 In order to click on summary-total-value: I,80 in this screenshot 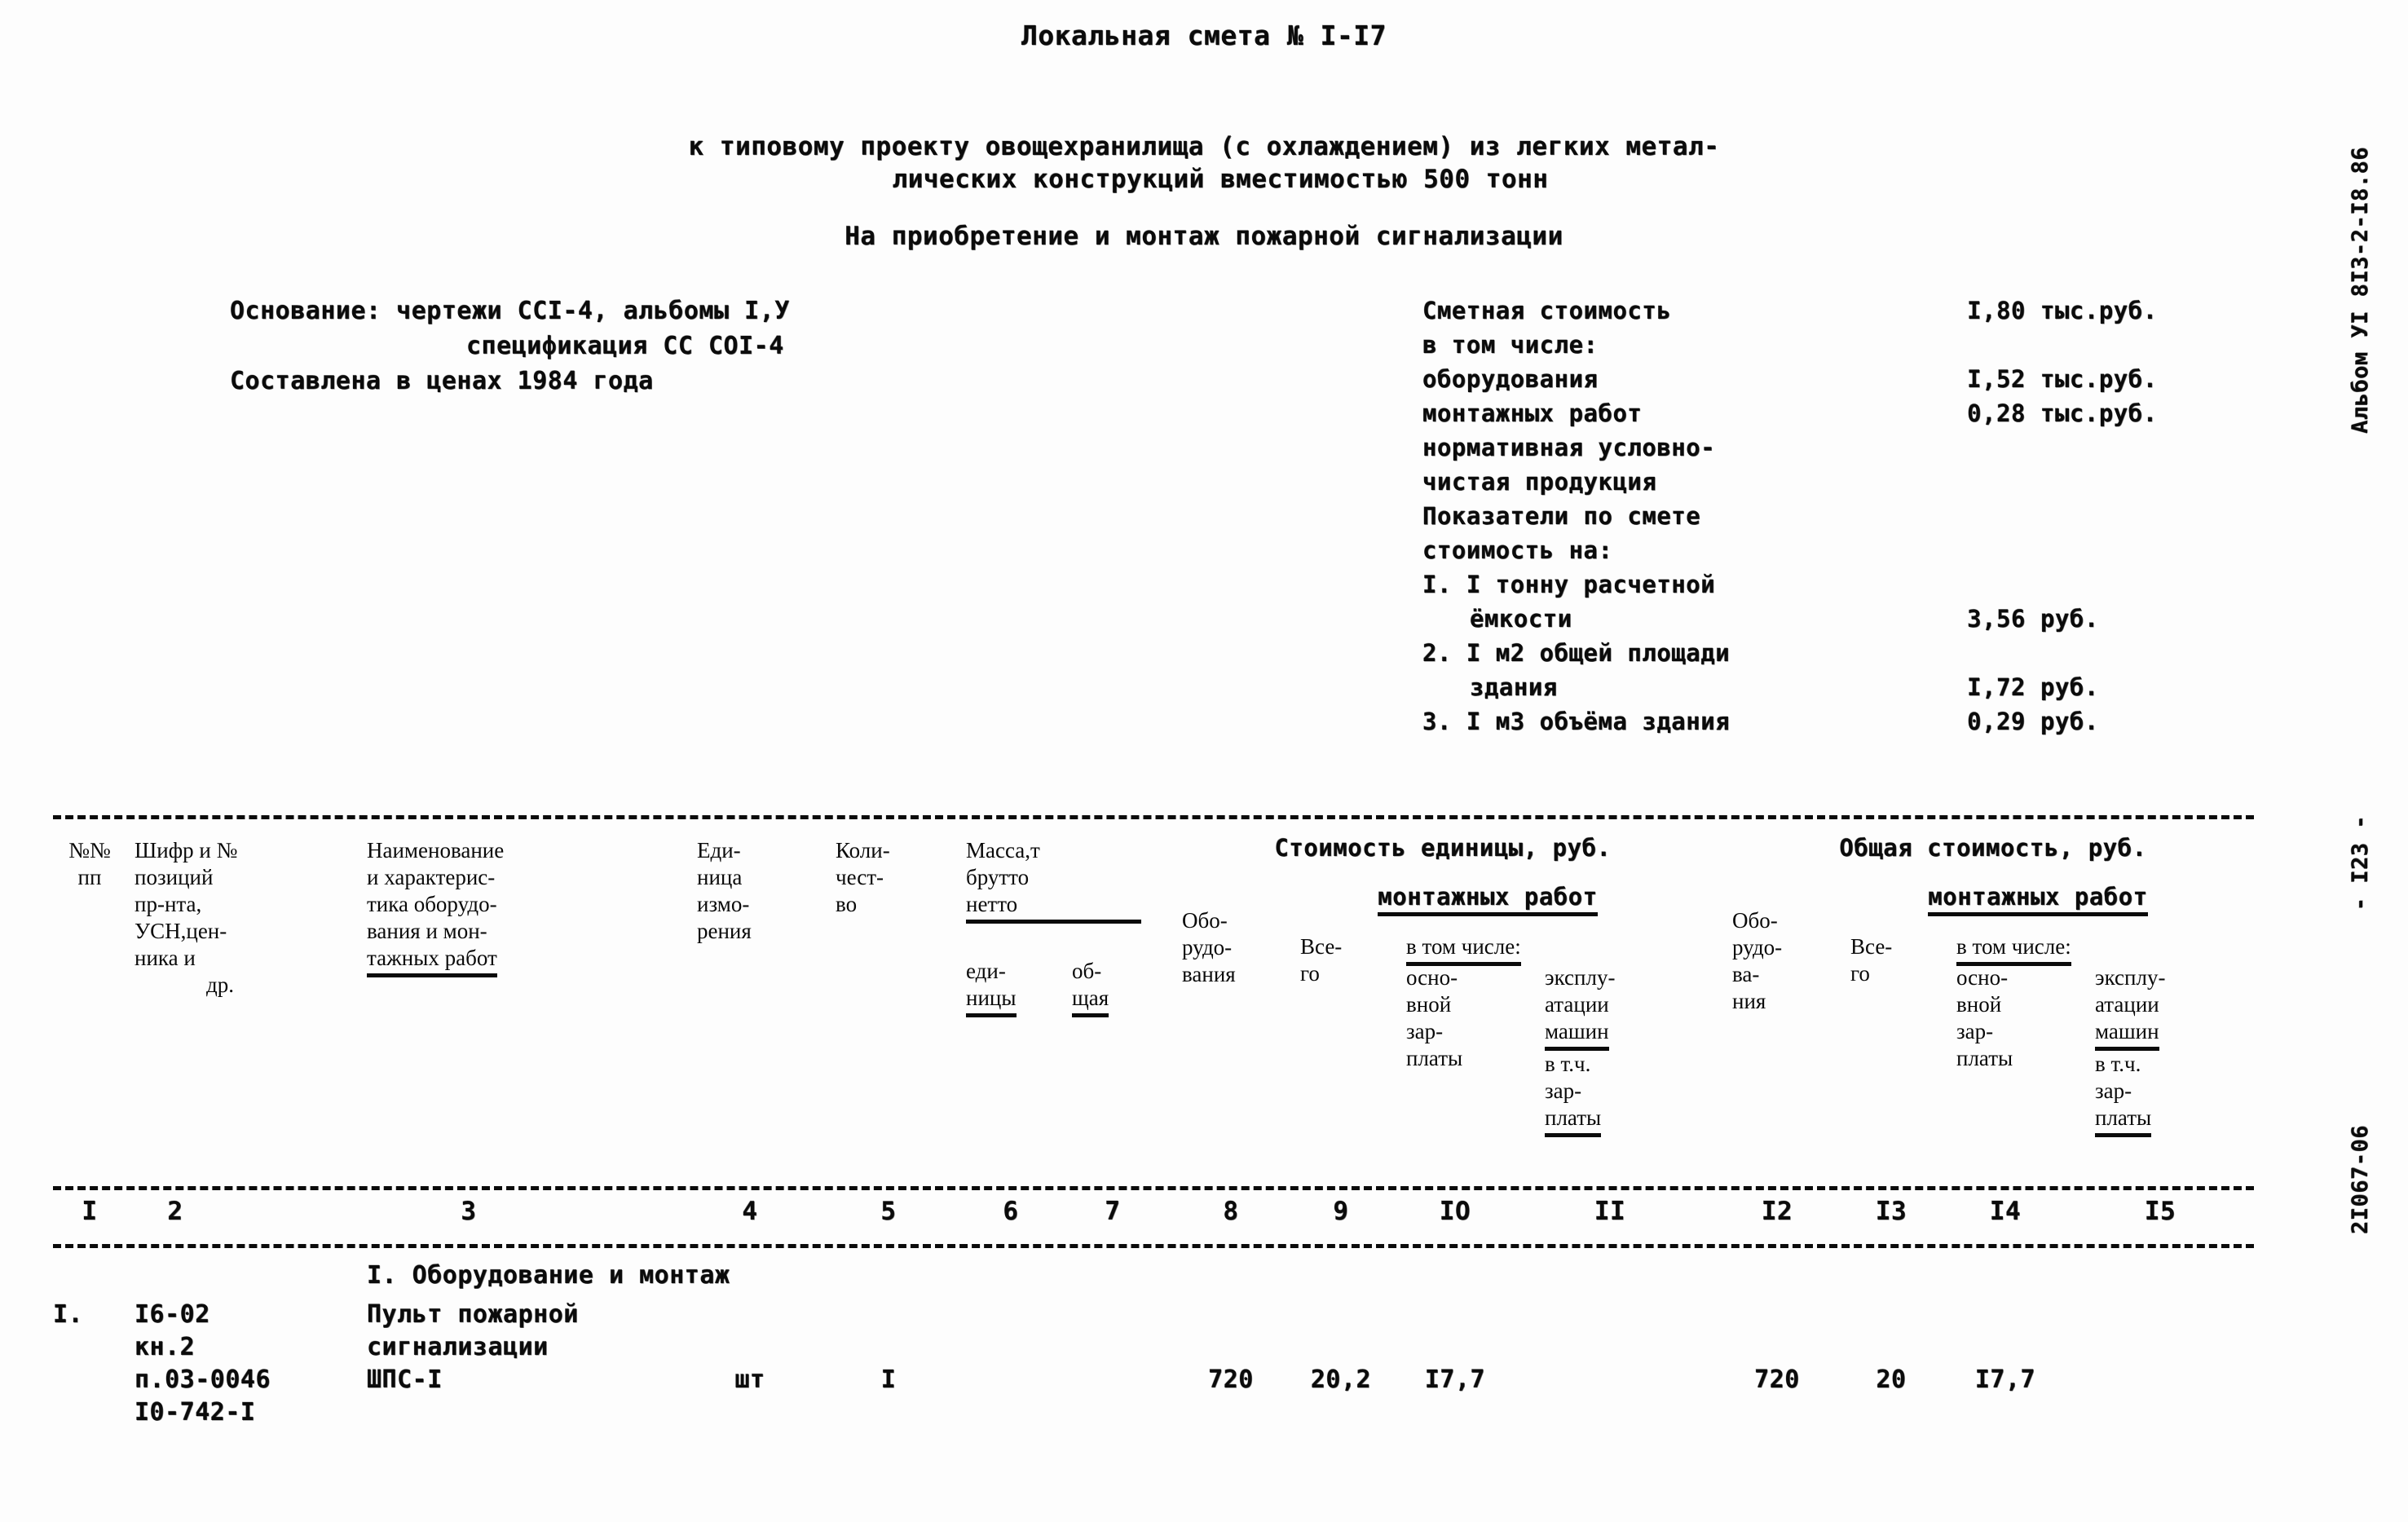, I will do `click(1996, 310)`.